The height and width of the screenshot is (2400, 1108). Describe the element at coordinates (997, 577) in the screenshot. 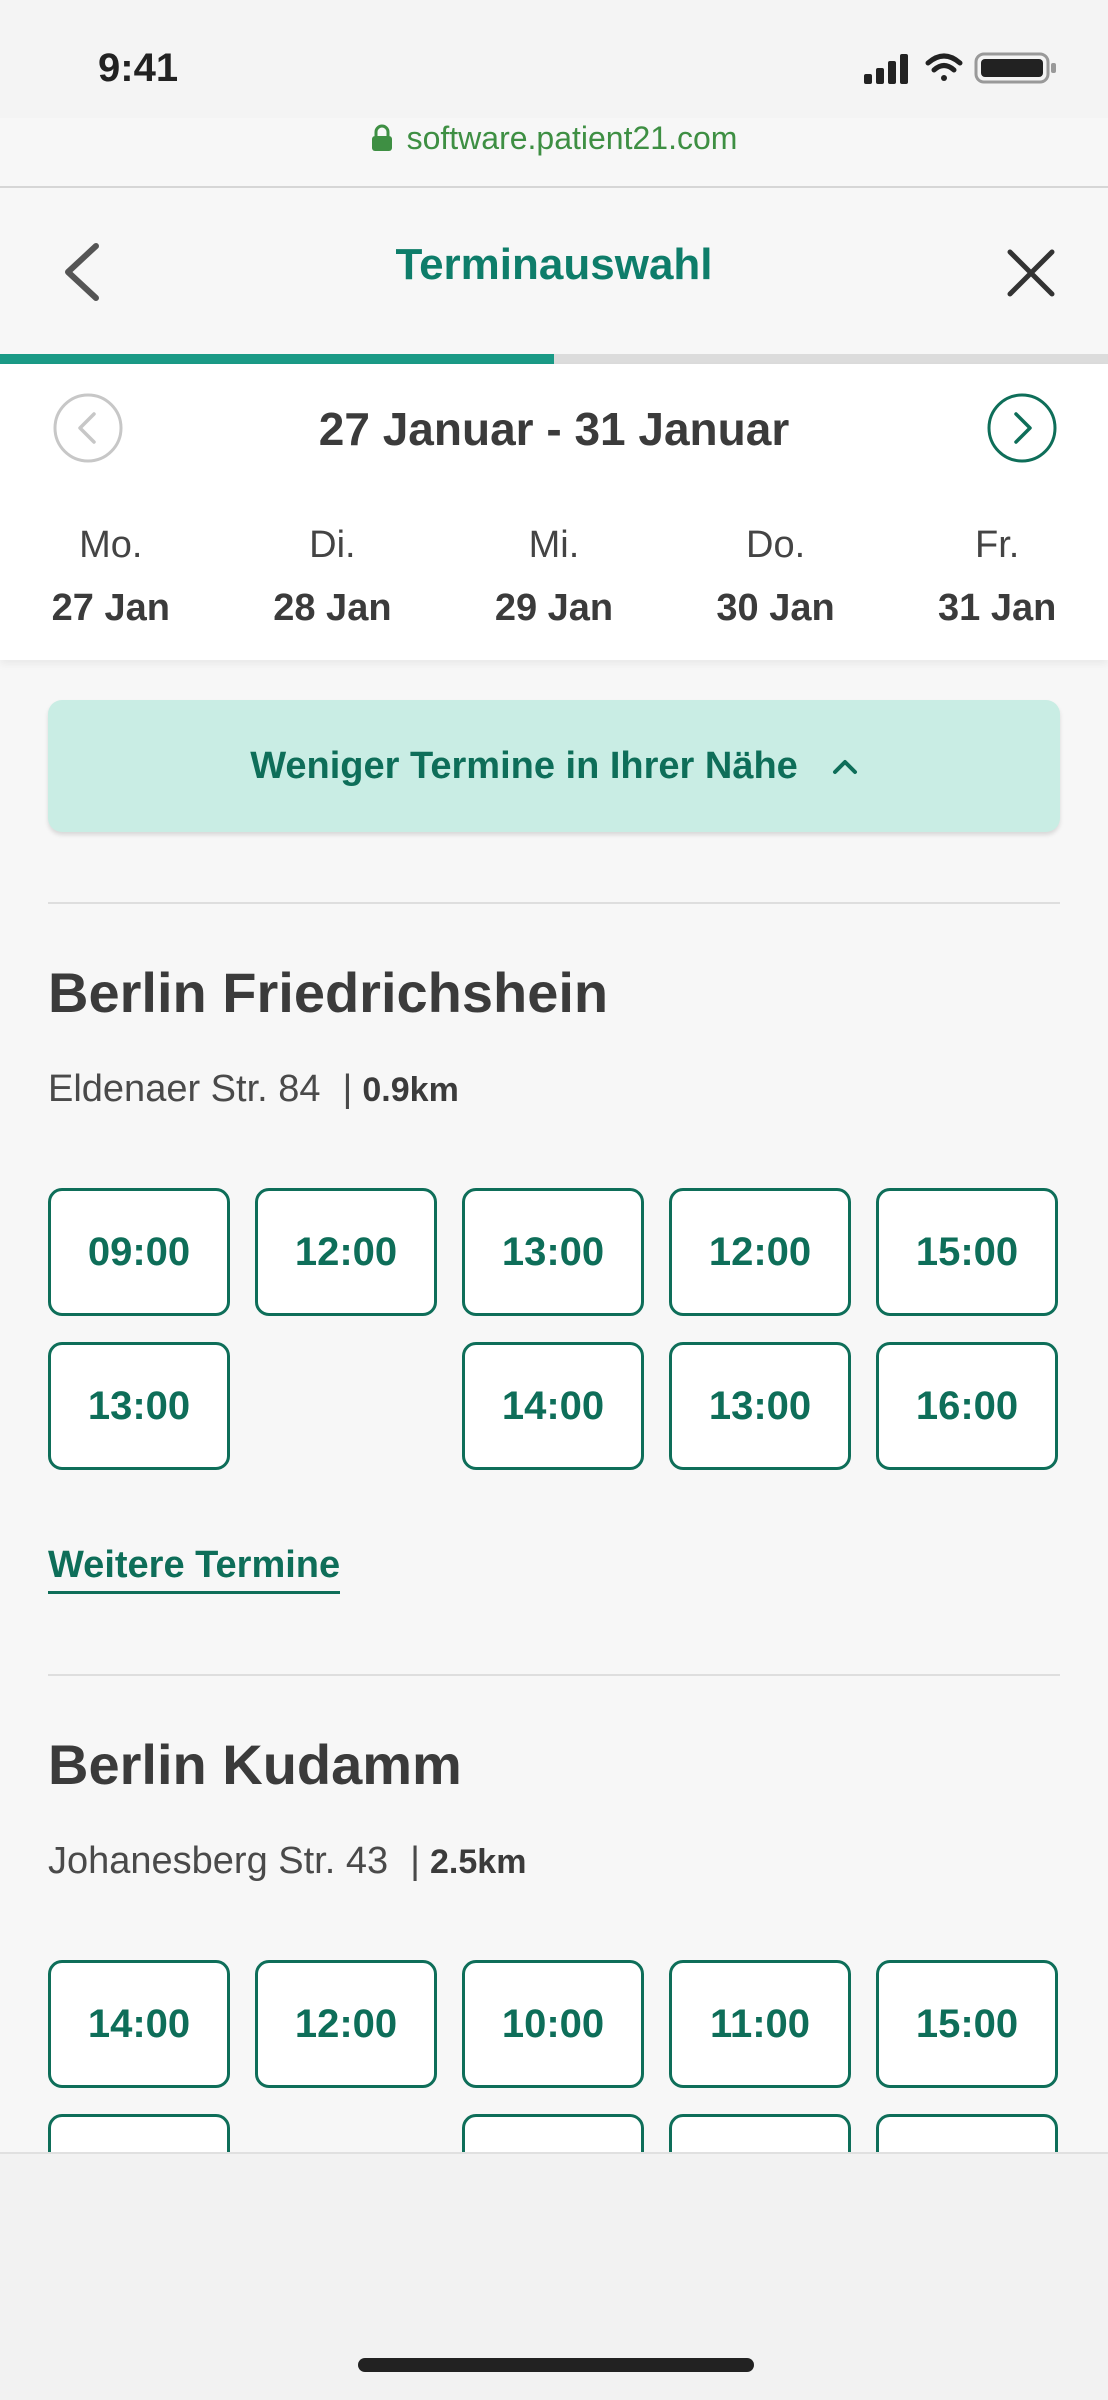

I see `day-column-fri: Fr. 31 Jan` at that location.